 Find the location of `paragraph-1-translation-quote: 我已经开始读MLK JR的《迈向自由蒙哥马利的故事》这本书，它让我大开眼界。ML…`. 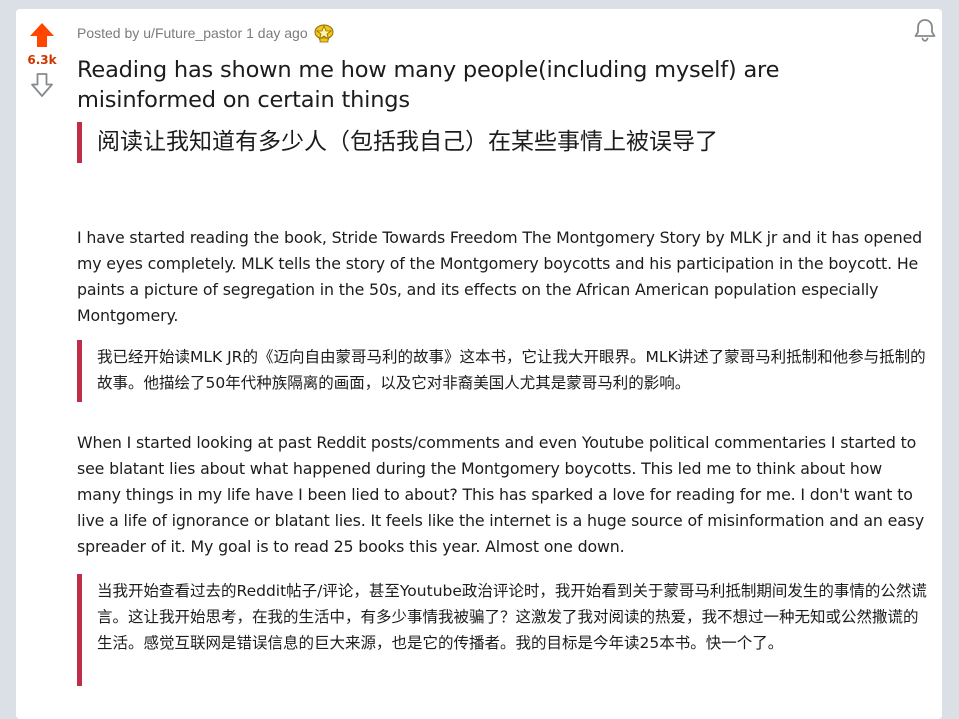

paragraph-1-translation-quote: 我已经开始读MLK JR的《迈向自由蒙哥马利的故事》这本书，它让我大开眼界。ML… is located at coordinates (502, 371).